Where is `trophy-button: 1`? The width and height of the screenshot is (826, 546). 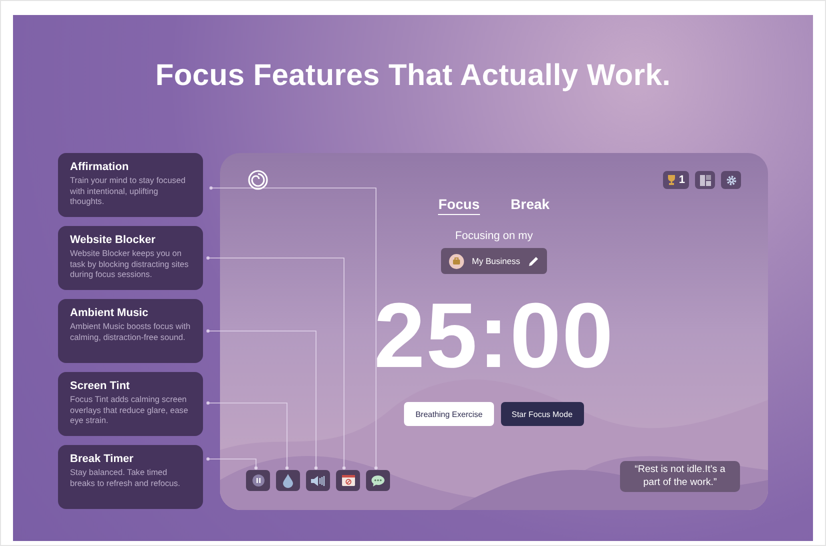 trophy-button: 1 is located at coordinates (675, 180).